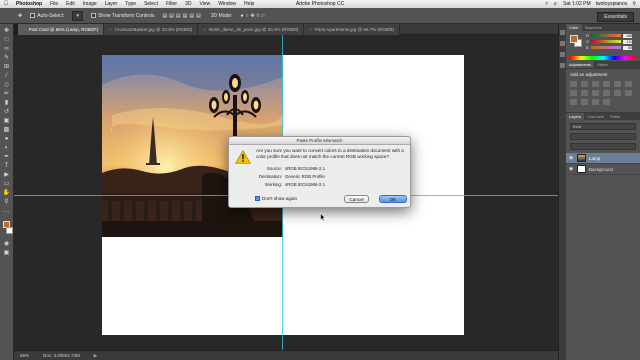 Image resolution: width=640 pixels, height=360 pixels. Describe the element at coordinates (617, 93) in the screenshot. I see `color-lookup-icon` at that location.